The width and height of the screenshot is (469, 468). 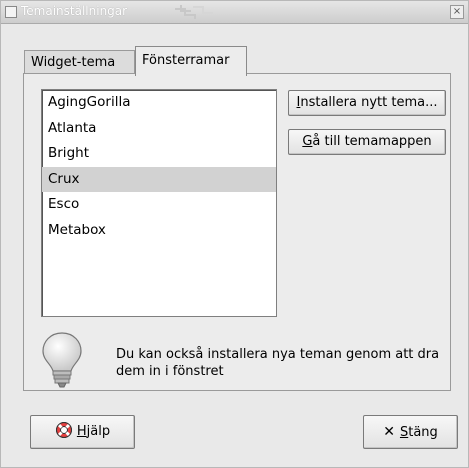 I want to click on x-icon: ✕, so click(x=389, y=432).